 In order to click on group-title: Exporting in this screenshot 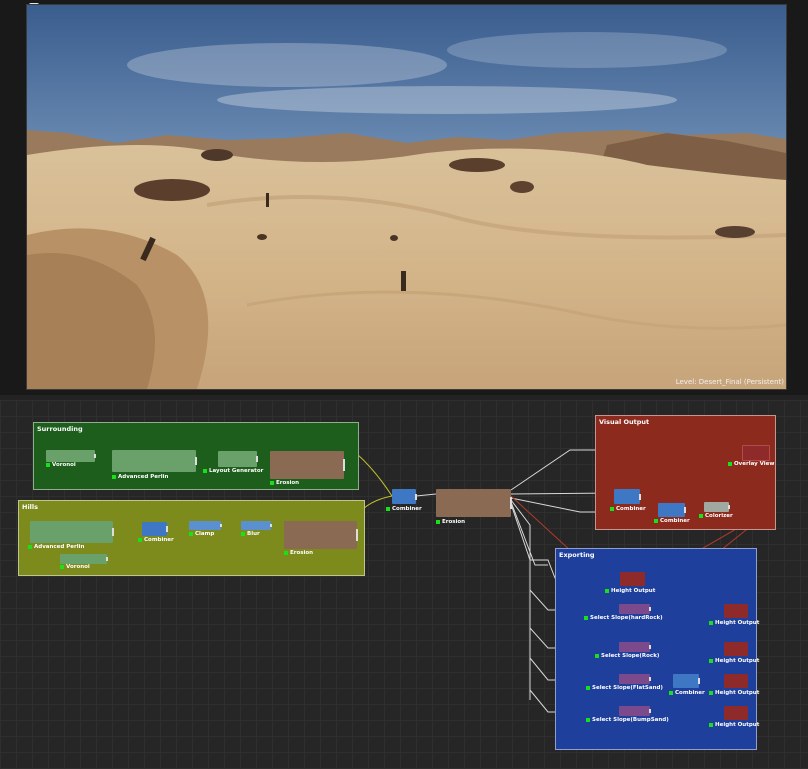, I will do `click(577, 555)`.